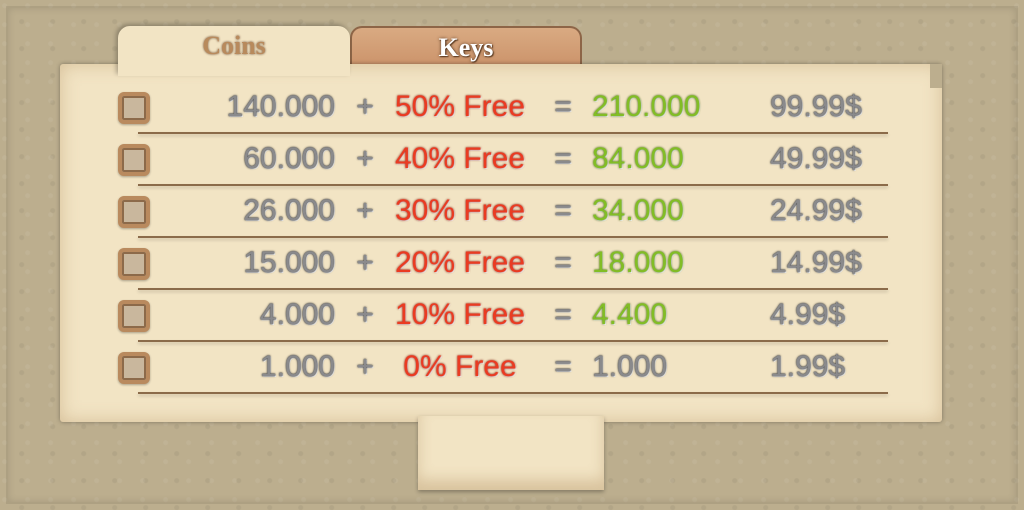 Image resolution: width=1024 pixels, height=510 pixels. What do you see at coordinates (297, 366) in the screenshot?
I see `base-amount: 1.000` at bounding box center [297, 366].